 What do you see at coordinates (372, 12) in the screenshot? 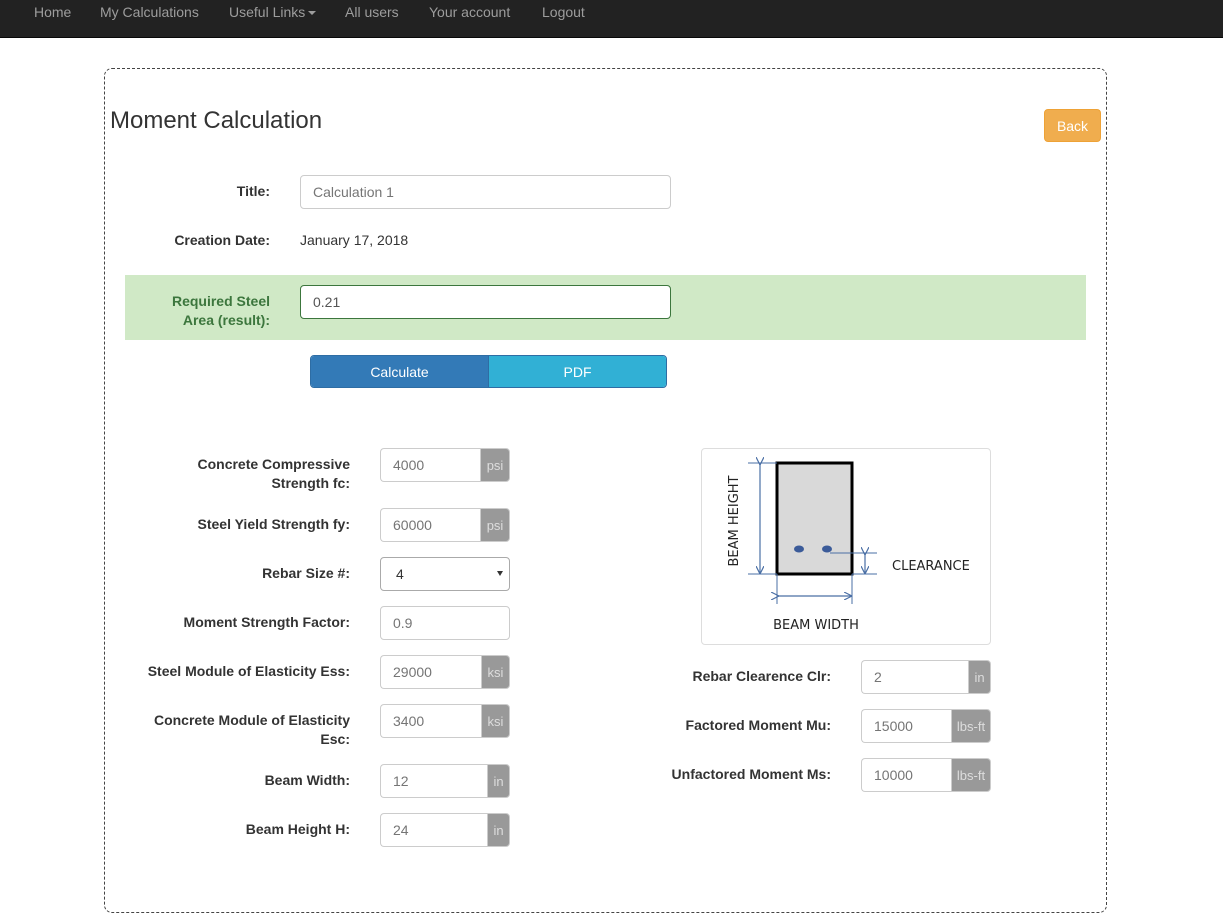
I see `nav-all-users: All users` at bounding box center [372, 12].